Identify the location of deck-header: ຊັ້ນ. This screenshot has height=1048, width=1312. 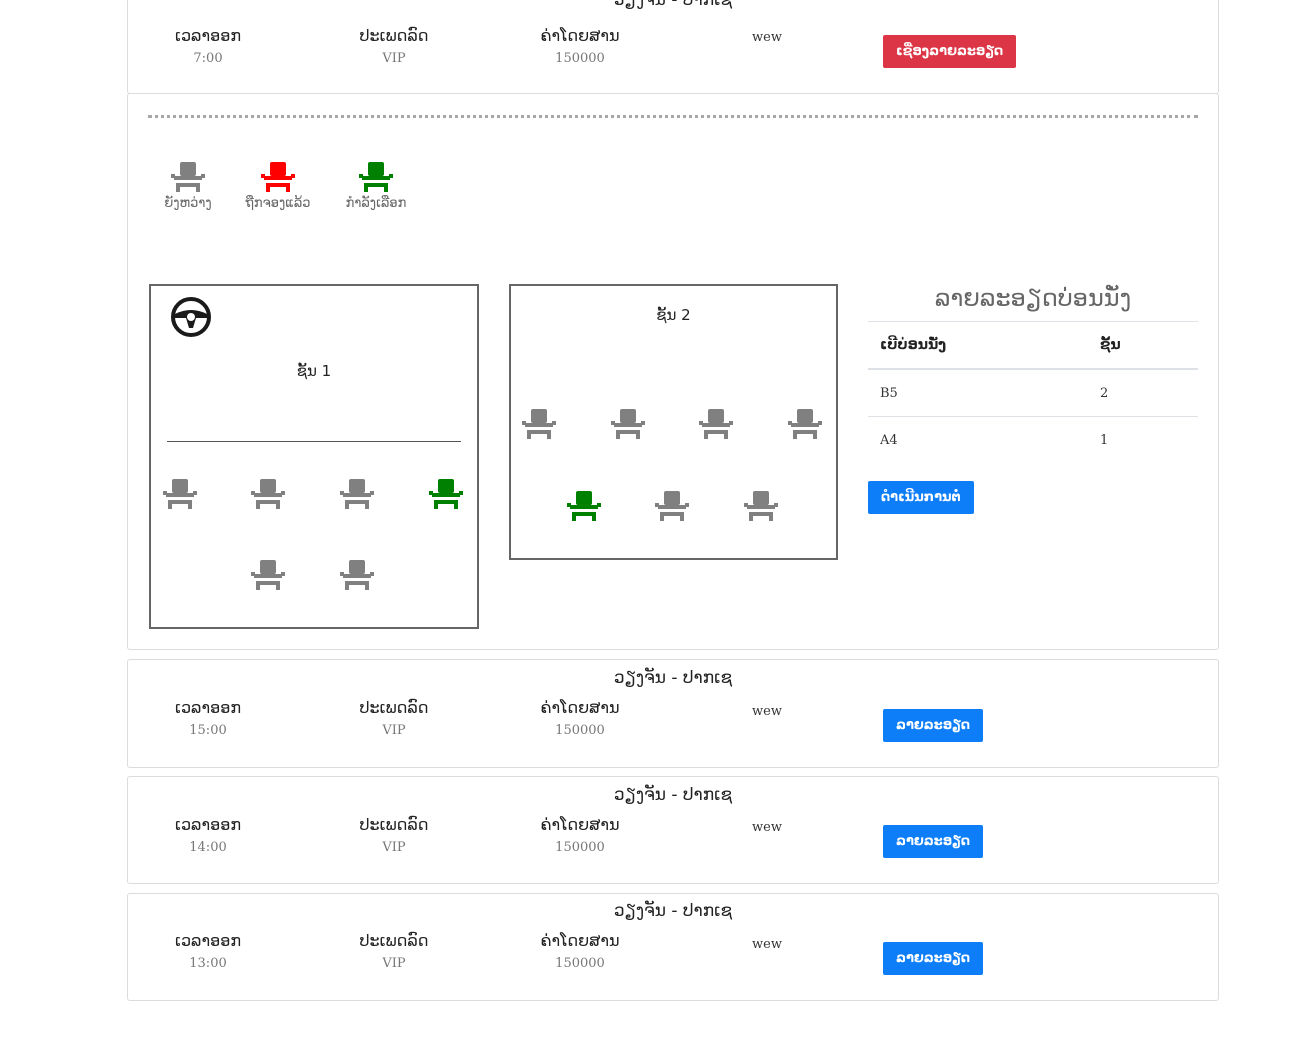
(1143, 345).